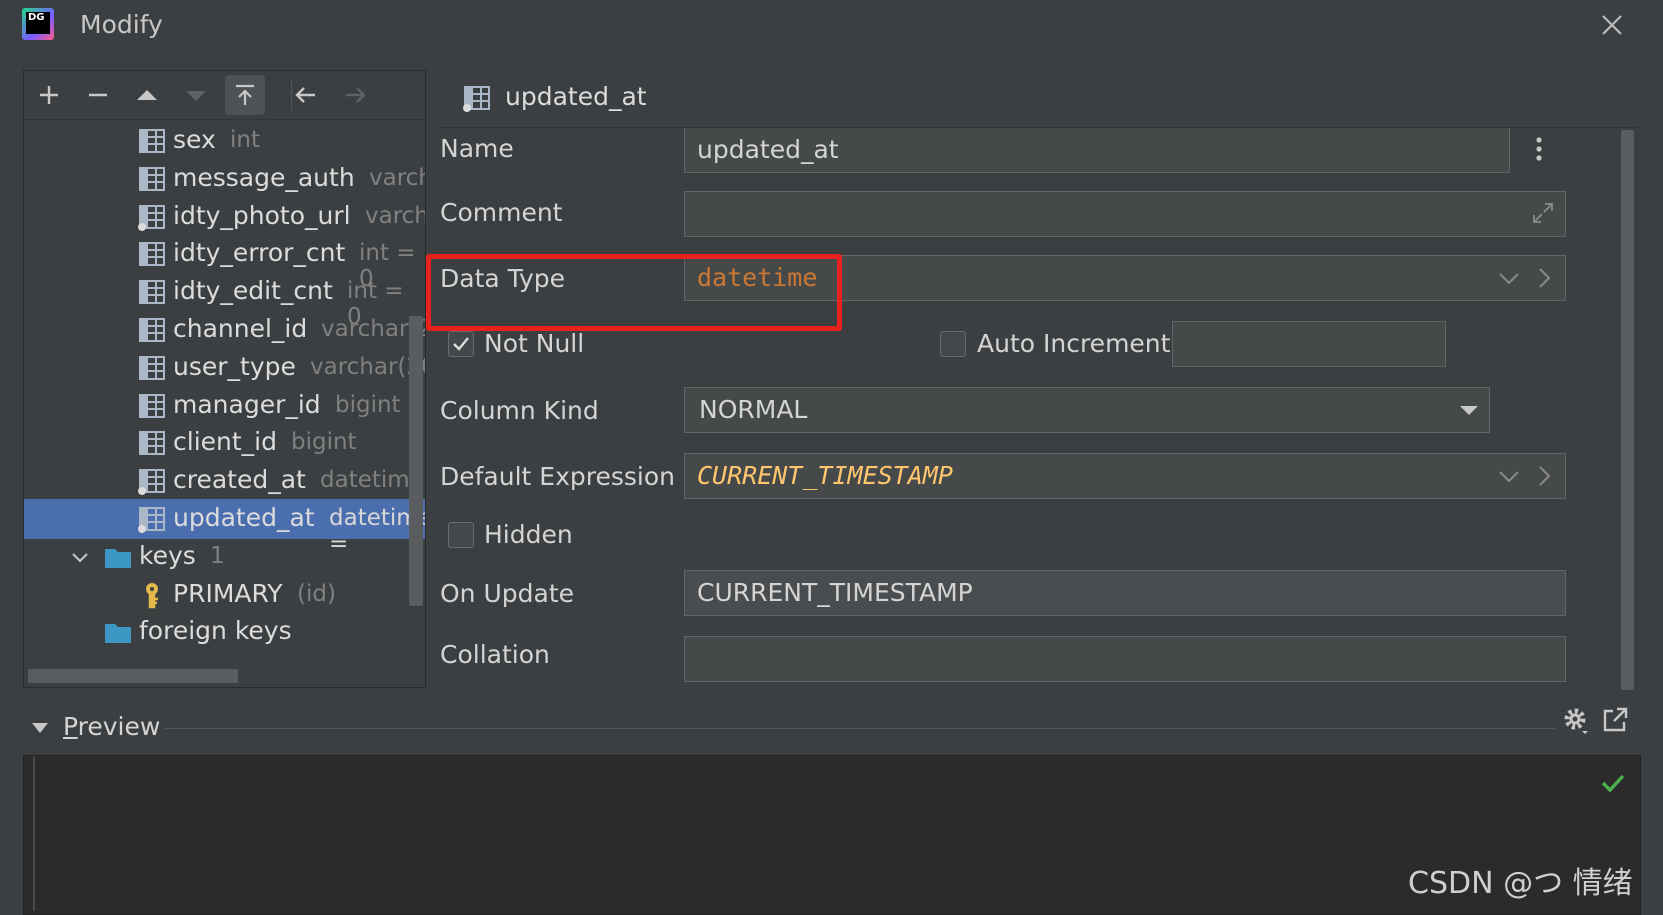 The width and height of the screenshot is (1663, 915). Describe the element at coordinates (1576, 720) in the screenshot. I see `gear-icon` at that location.